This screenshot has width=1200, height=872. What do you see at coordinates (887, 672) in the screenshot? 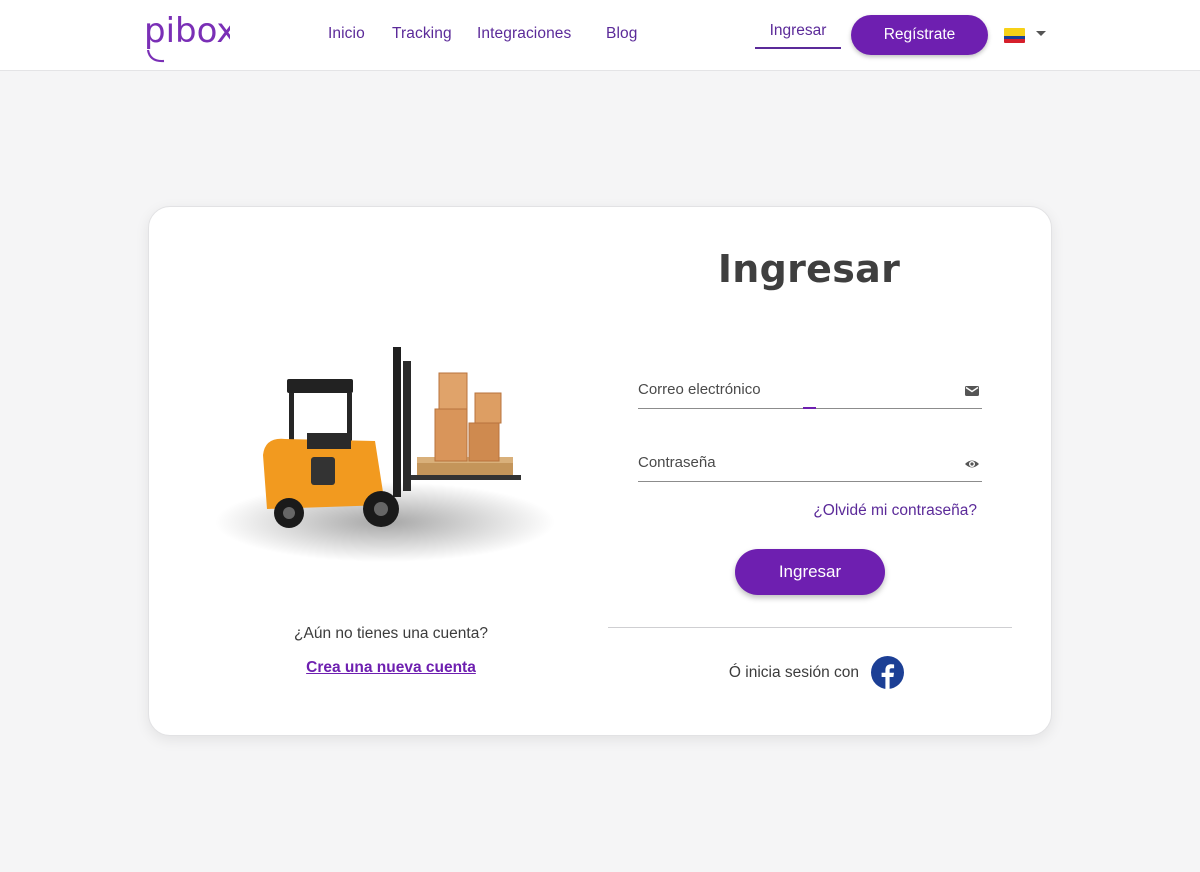
I see `facebook-icon` at bounding box center [887, 672].